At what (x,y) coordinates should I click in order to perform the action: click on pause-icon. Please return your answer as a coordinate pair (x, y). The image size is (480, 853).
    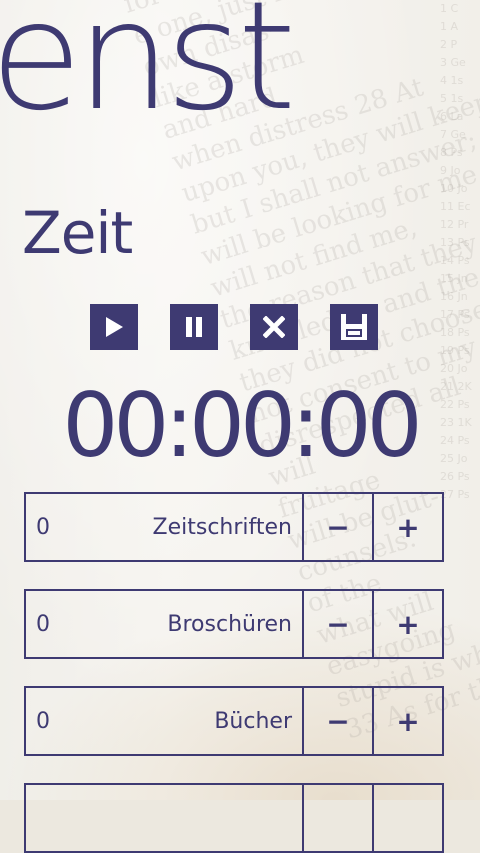
    Looking at the image, I should click on (194, 327).